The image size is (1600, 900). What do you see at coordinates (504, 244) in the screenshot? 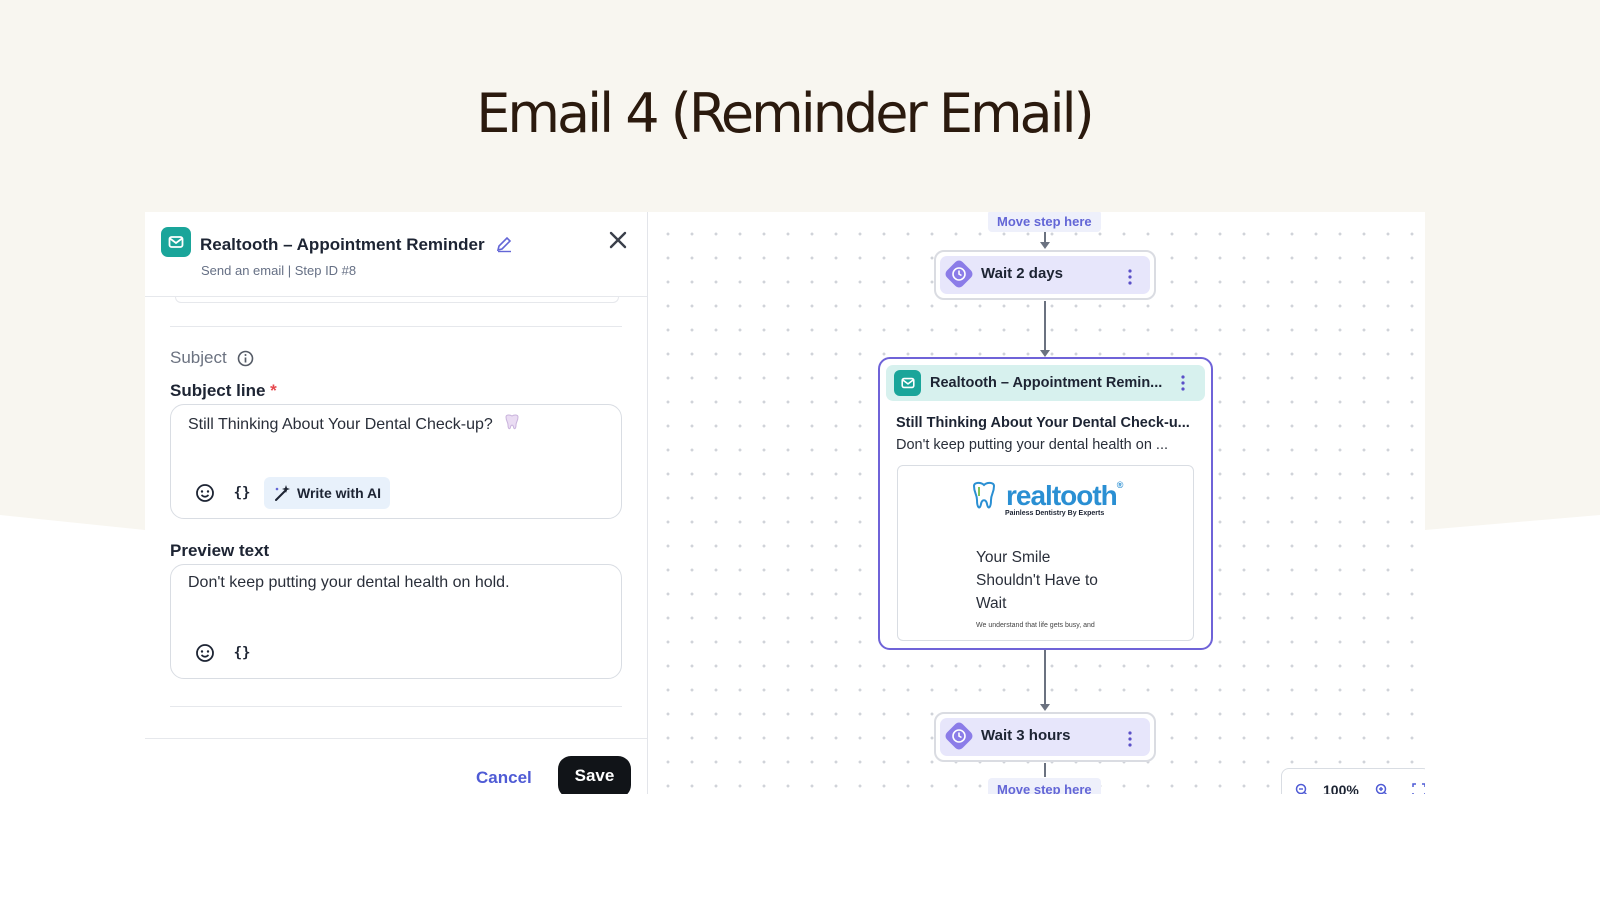
I see `pencil-icon` at bounding box center [504, 244].